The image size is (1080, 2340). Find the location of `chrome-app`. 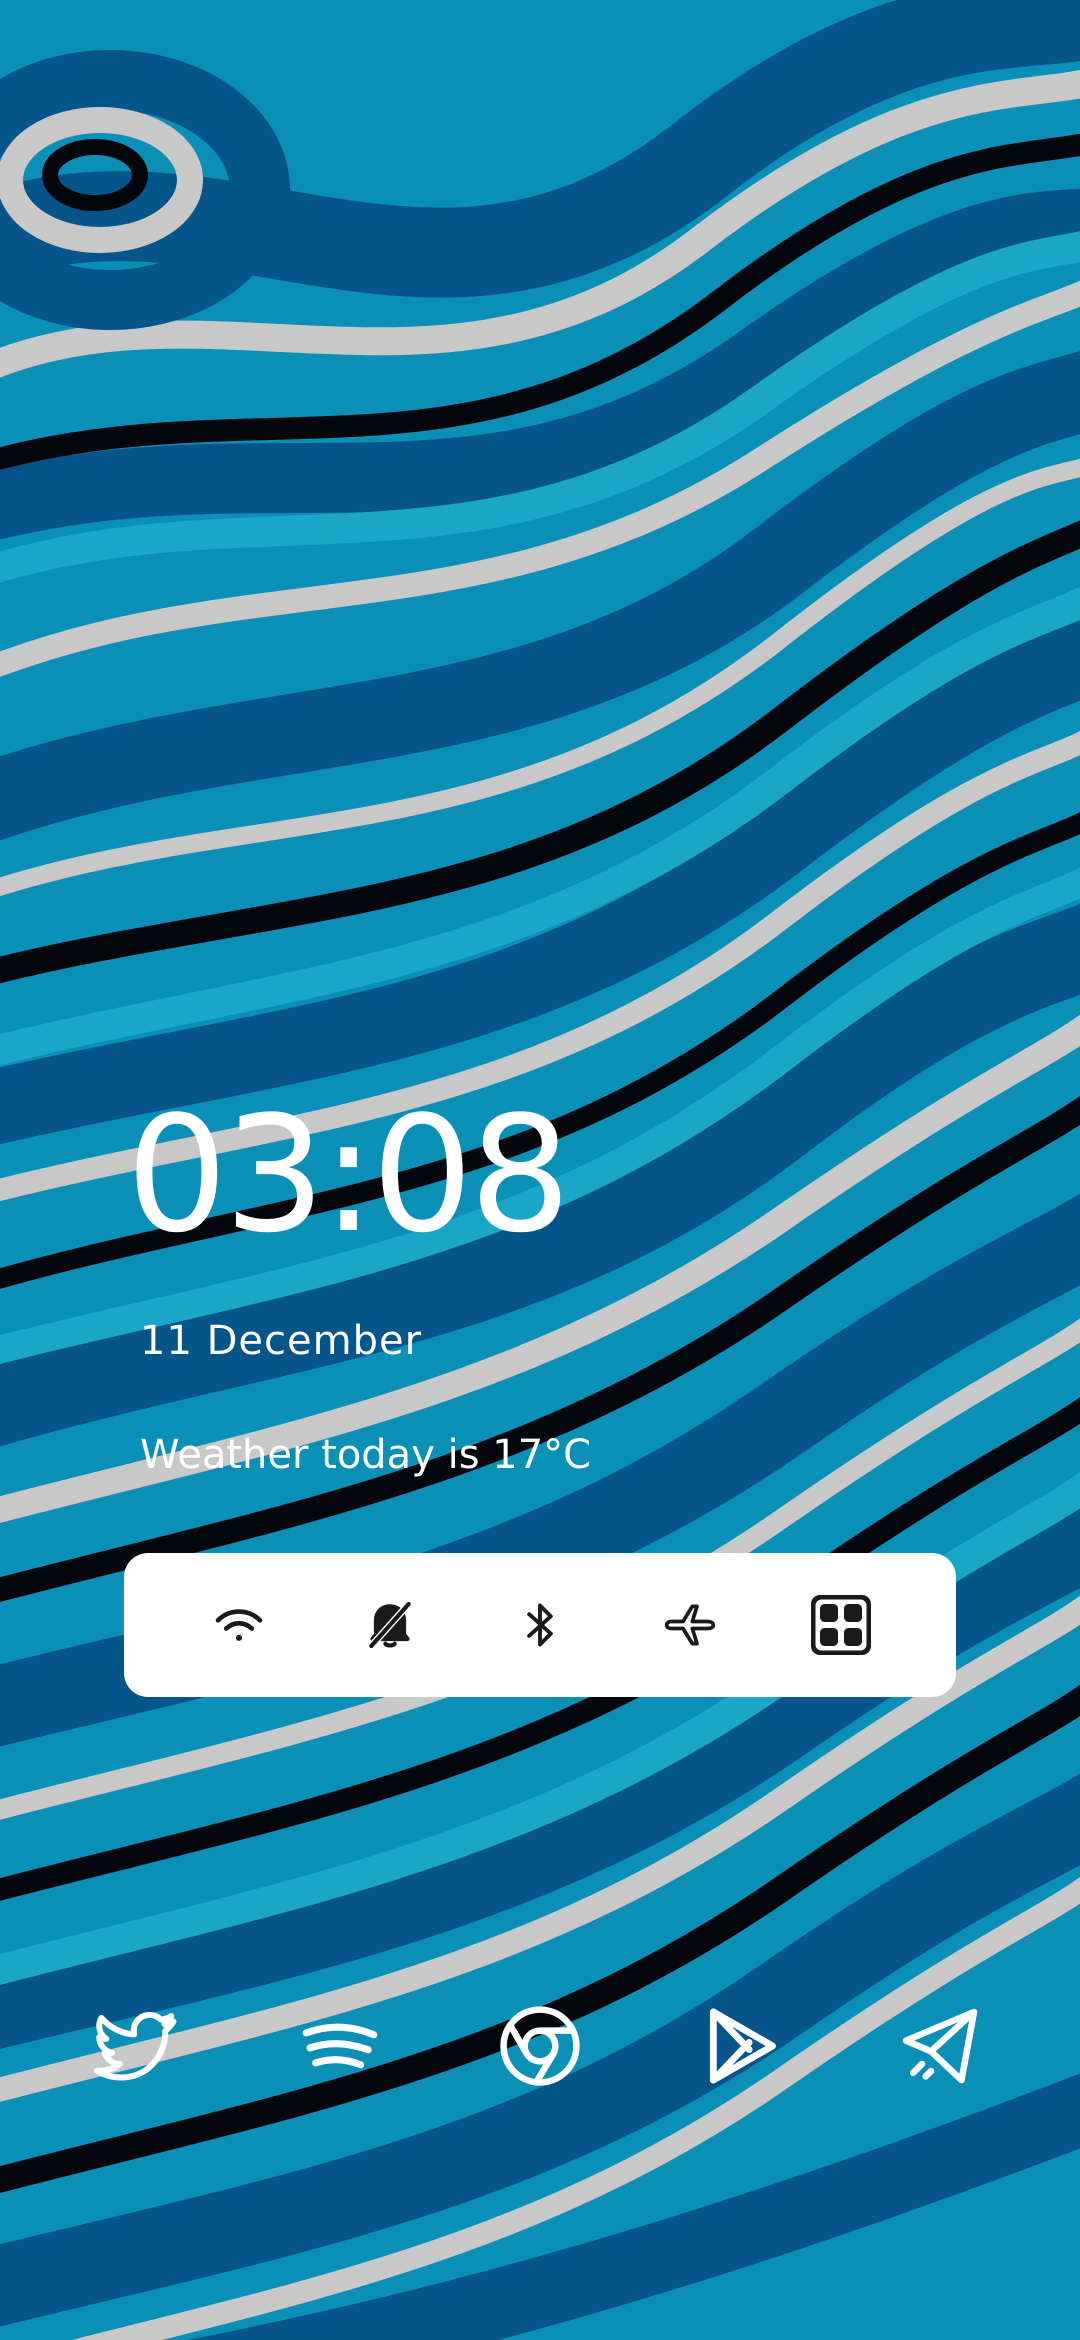

chrome-app is located at coordinates (540, 2046).